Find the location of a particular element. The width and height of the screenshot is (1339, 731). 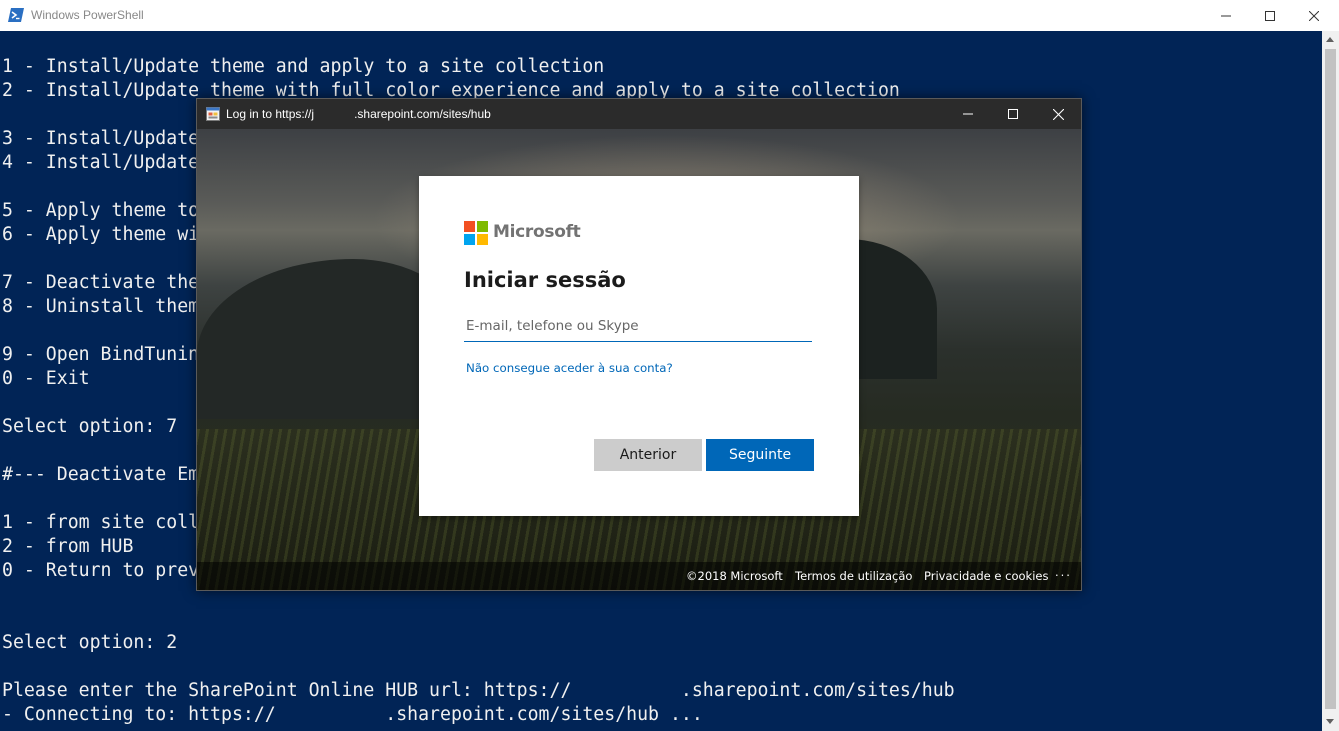

console-line: 0 - Exit is located at coordinates (46, 378).